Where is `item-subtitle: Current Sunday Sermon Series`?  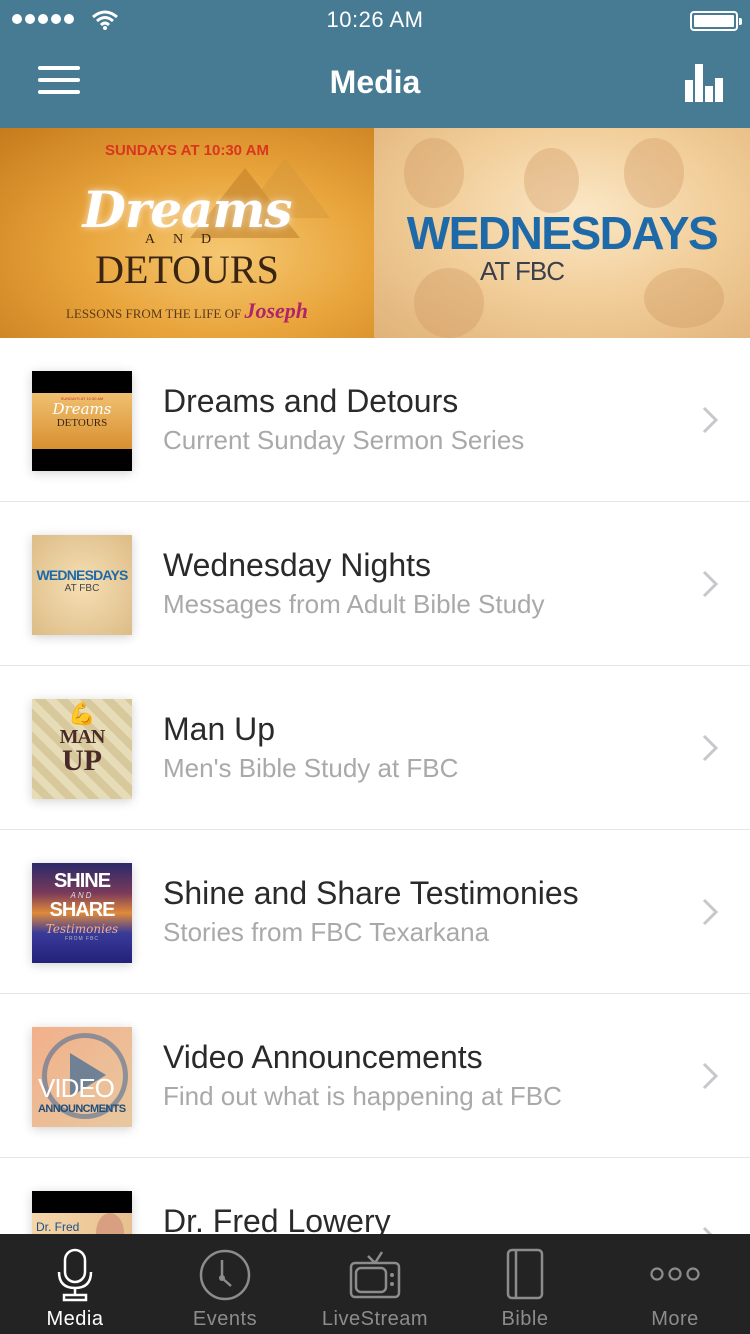 item-subtitle: Current Sunday Sermon Series is located at coordinates (344, 440).